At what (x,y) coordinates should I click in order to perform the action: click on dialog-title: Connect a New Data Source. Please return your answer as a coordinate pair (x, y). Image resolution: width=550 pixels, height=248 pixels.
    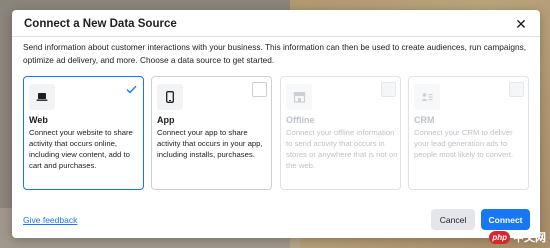
    Looking at the image, I should click on (100, 24).